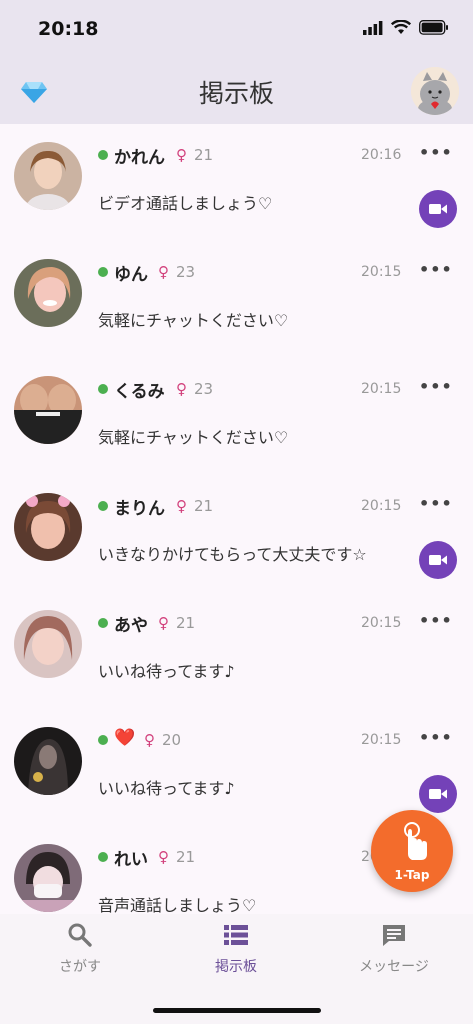 This screenshot has width=473, height=1024. What do you see at coordinates (236, 967) in the screenshot?
I see `tab-board-label: 掲示板` at bounding box center [236, 967].